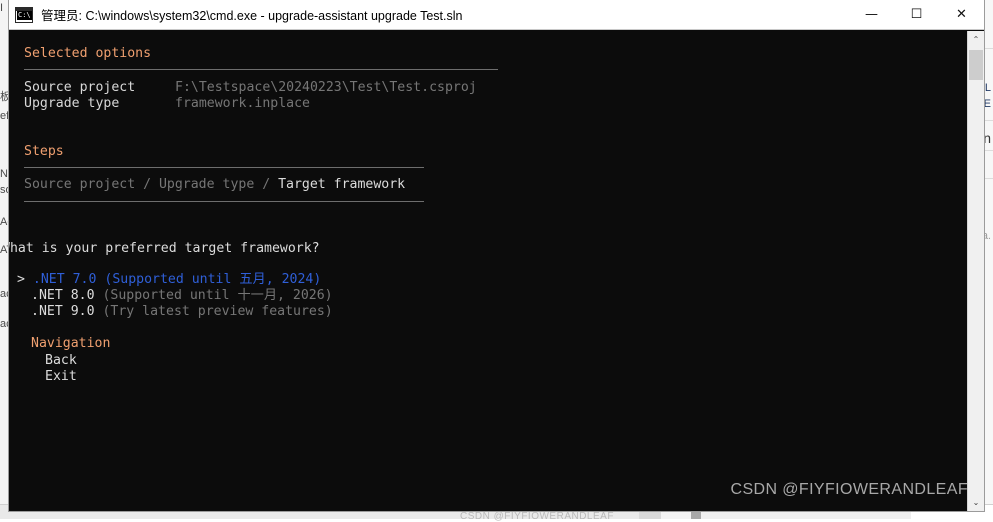 The height and width of the screenshot is (522, 993). Describe the element at coordinates (213, 279) in the screenshot. I see `option-note-net70: (Supported until 五月, 2024)` at that location.